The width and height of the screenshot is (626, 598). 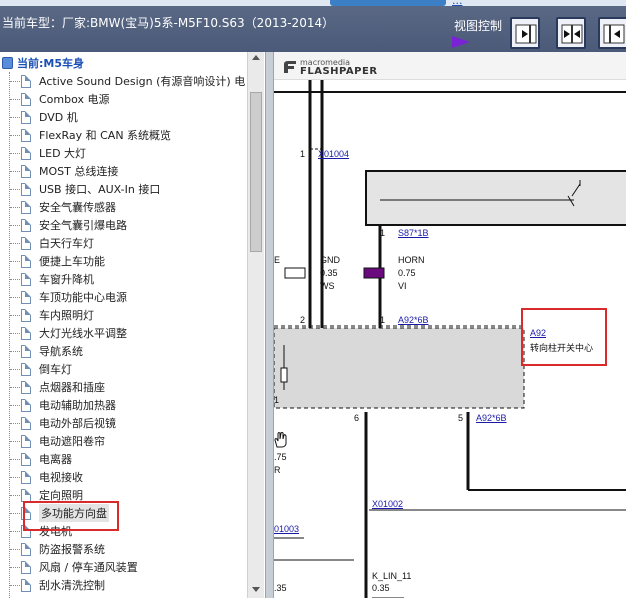 What do you see at coordinates (333, 154) in the screenshot?
I see `connector-link-x01004: X01004` at bounding box center [333, 154].